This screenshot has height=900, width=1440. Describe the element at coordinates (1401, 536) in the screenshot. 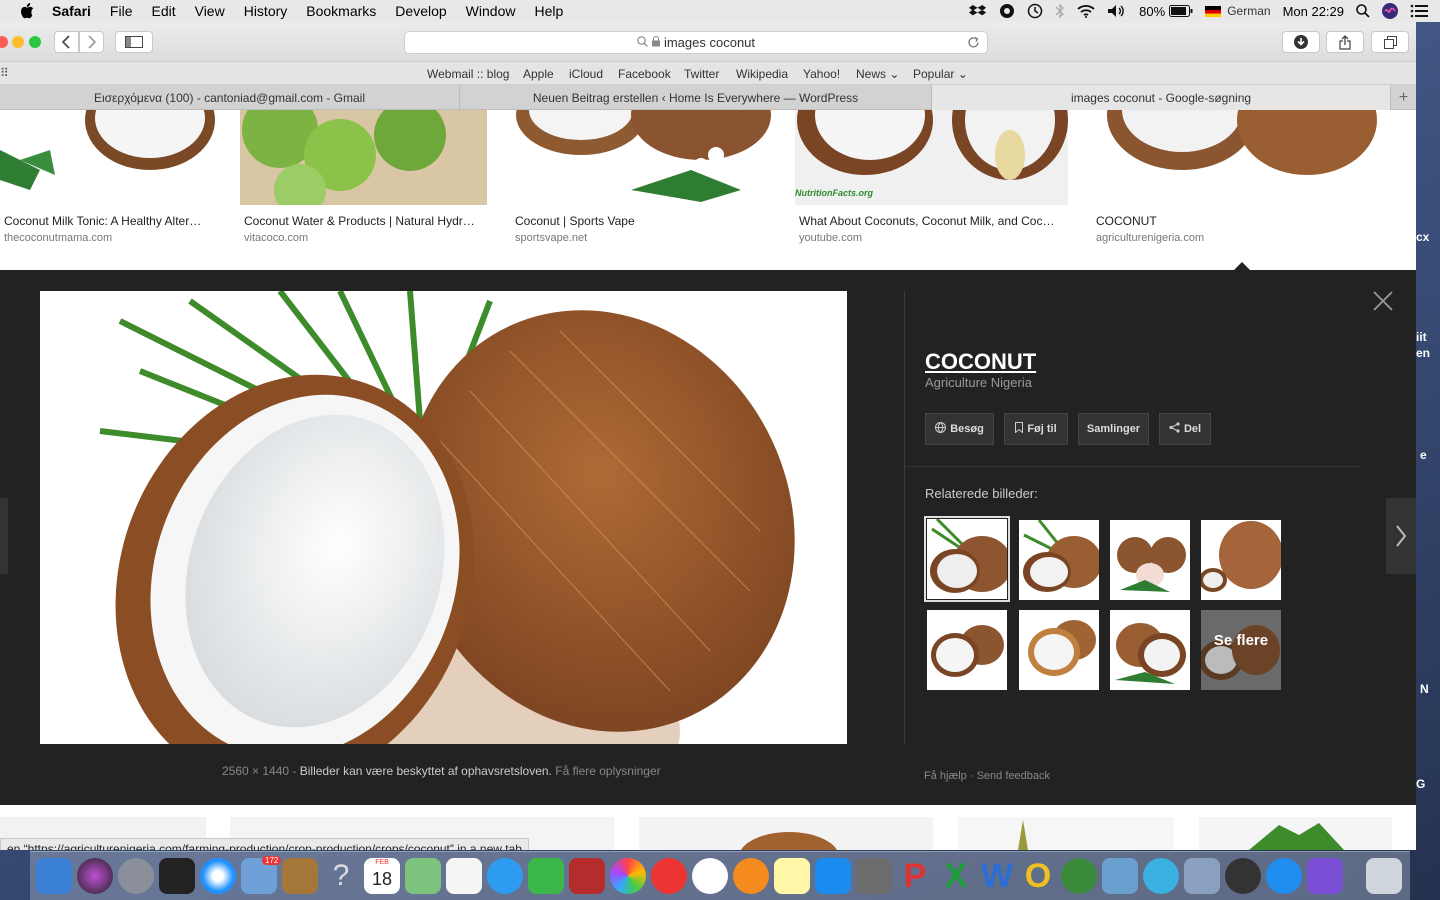

I see `next-image-button` at that location.